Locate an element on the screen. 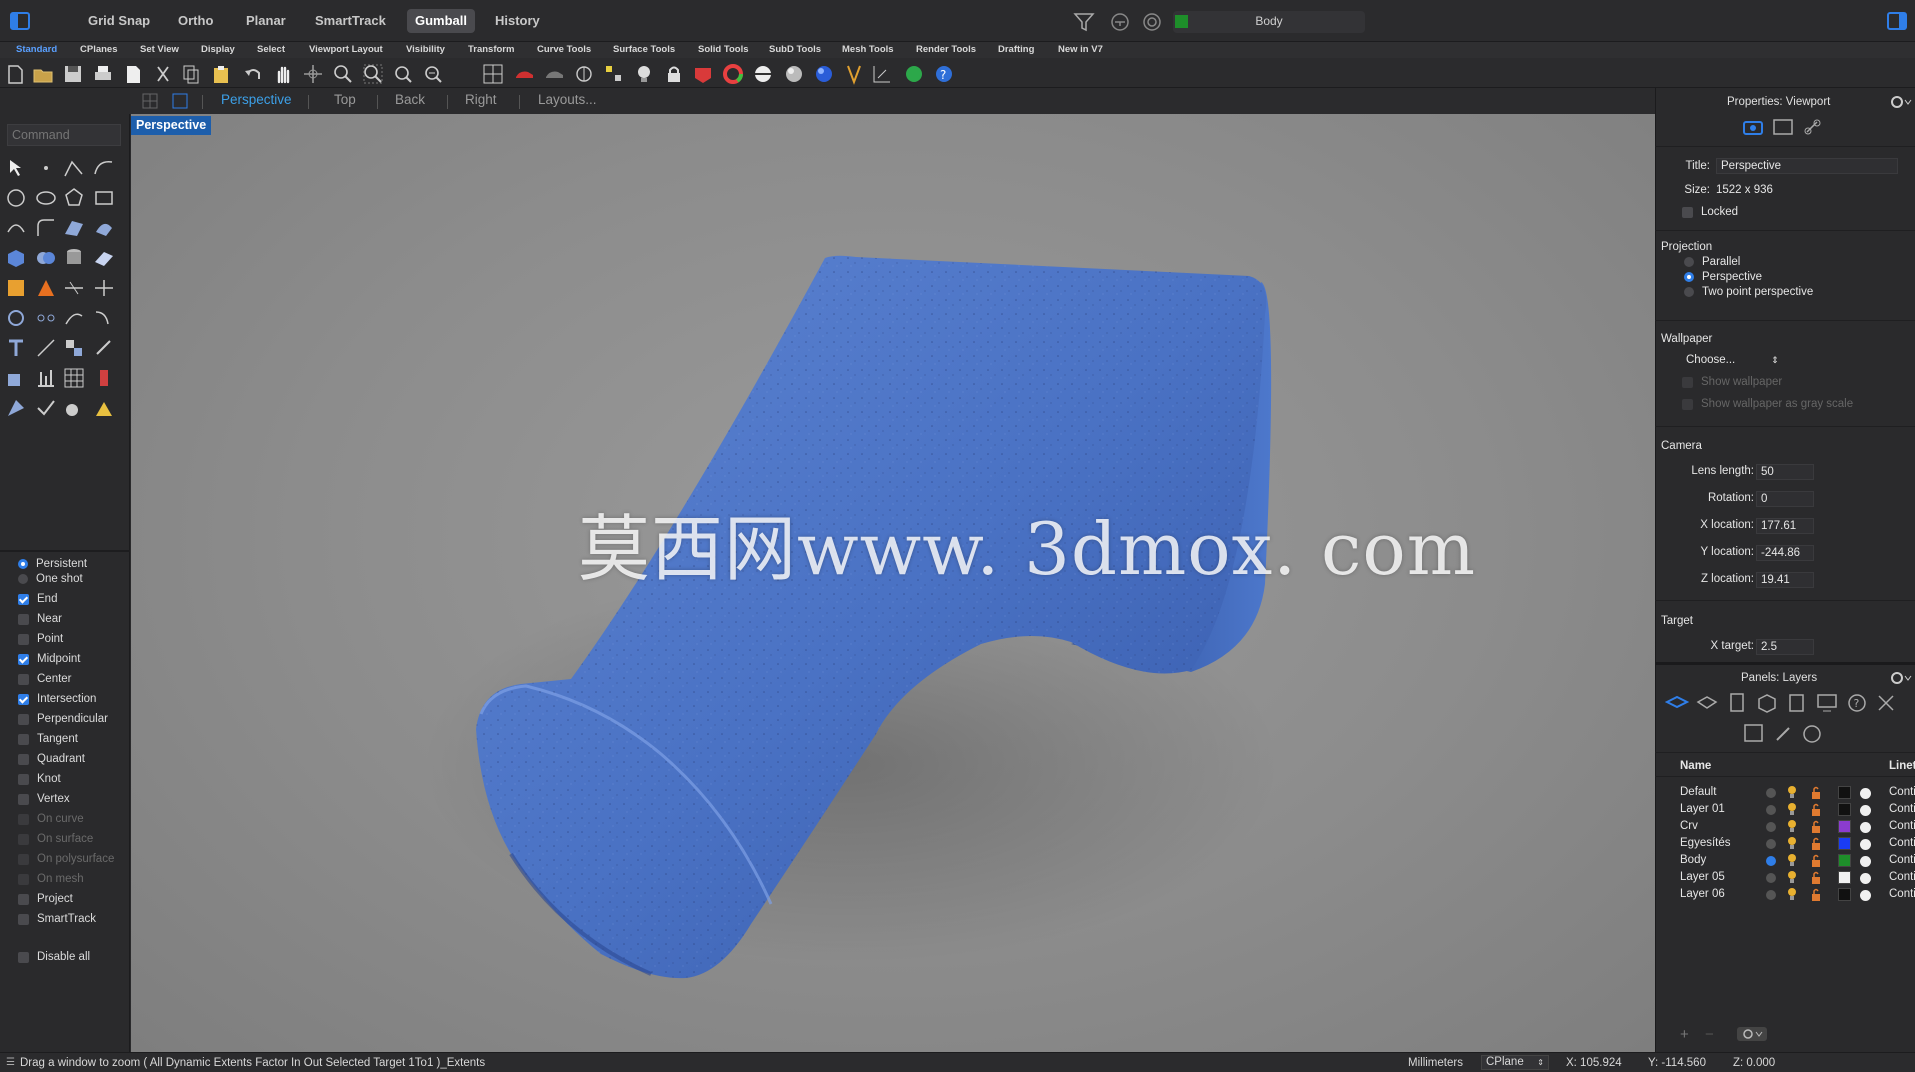 Image resolution: width=1915 pixels, height=1072 pixels. move-icon is located at coordinates (46, 348).